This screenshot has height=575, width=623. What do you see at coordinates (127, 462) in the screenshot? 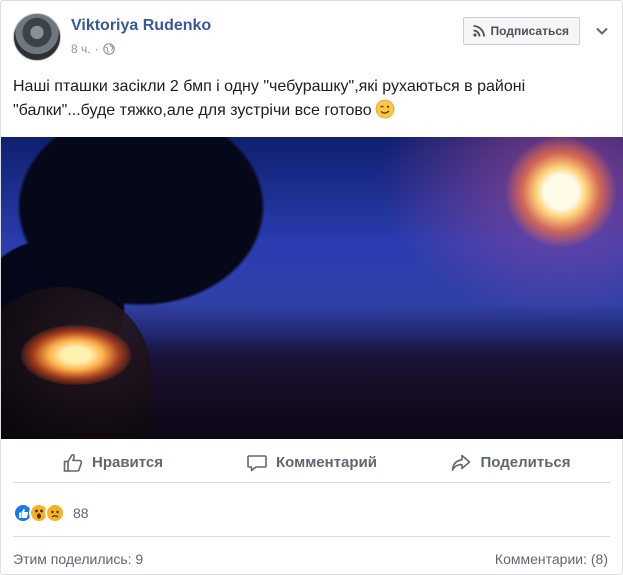
I see `like-label: Нравится` at bounding box center [127, 462].